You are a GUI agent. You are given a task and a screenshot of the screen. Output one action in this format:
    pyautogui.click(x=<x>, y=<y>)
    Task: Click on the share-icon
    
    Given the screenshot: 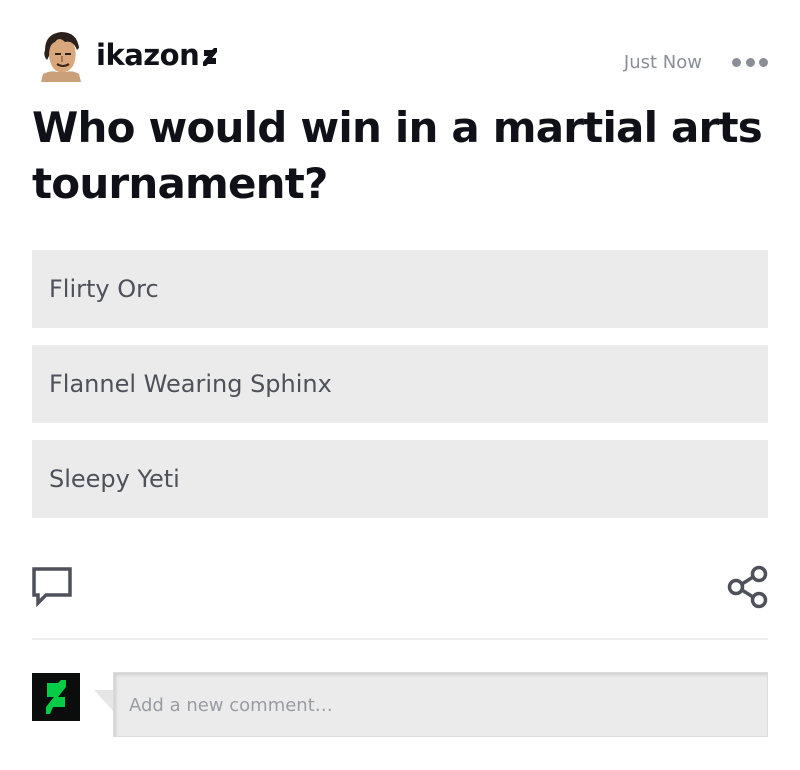 What is the action you would take?
    pyautogui.click(x=748, y=587)
    